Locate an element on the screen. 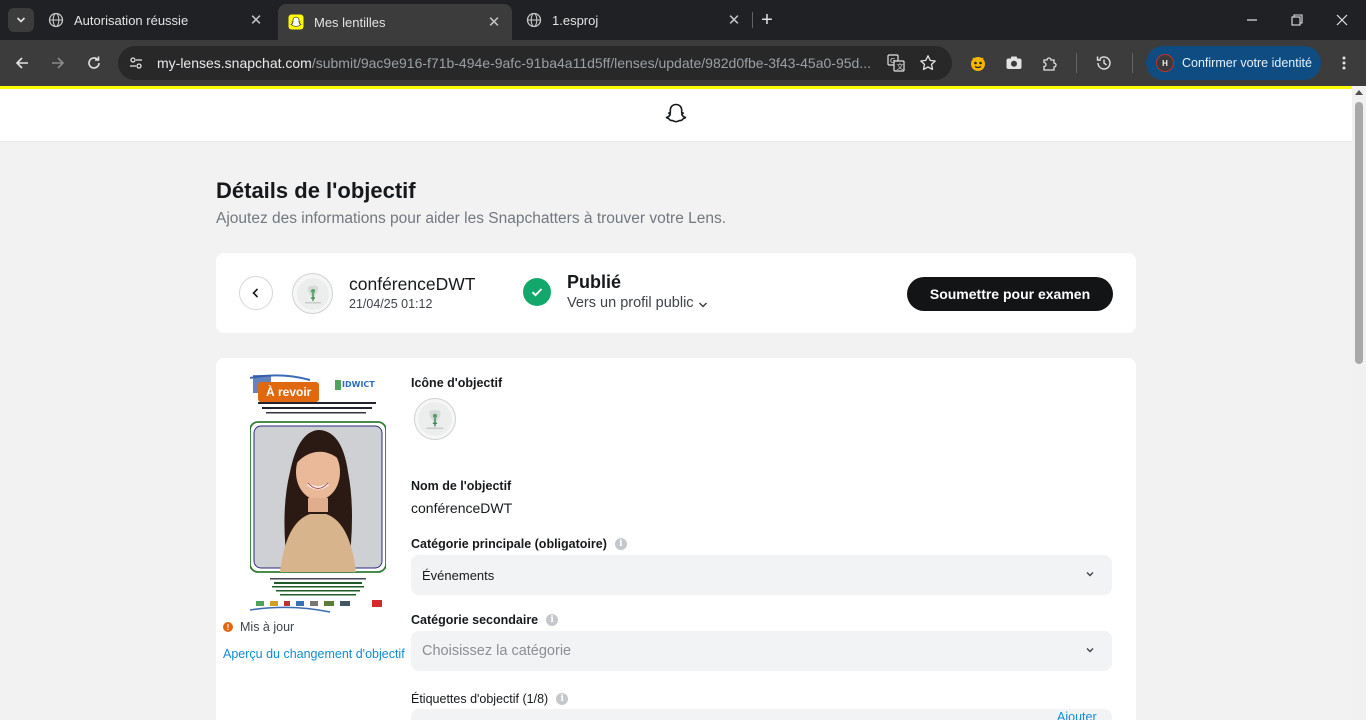  snapchat-icon is located at coordinates (296, 22).